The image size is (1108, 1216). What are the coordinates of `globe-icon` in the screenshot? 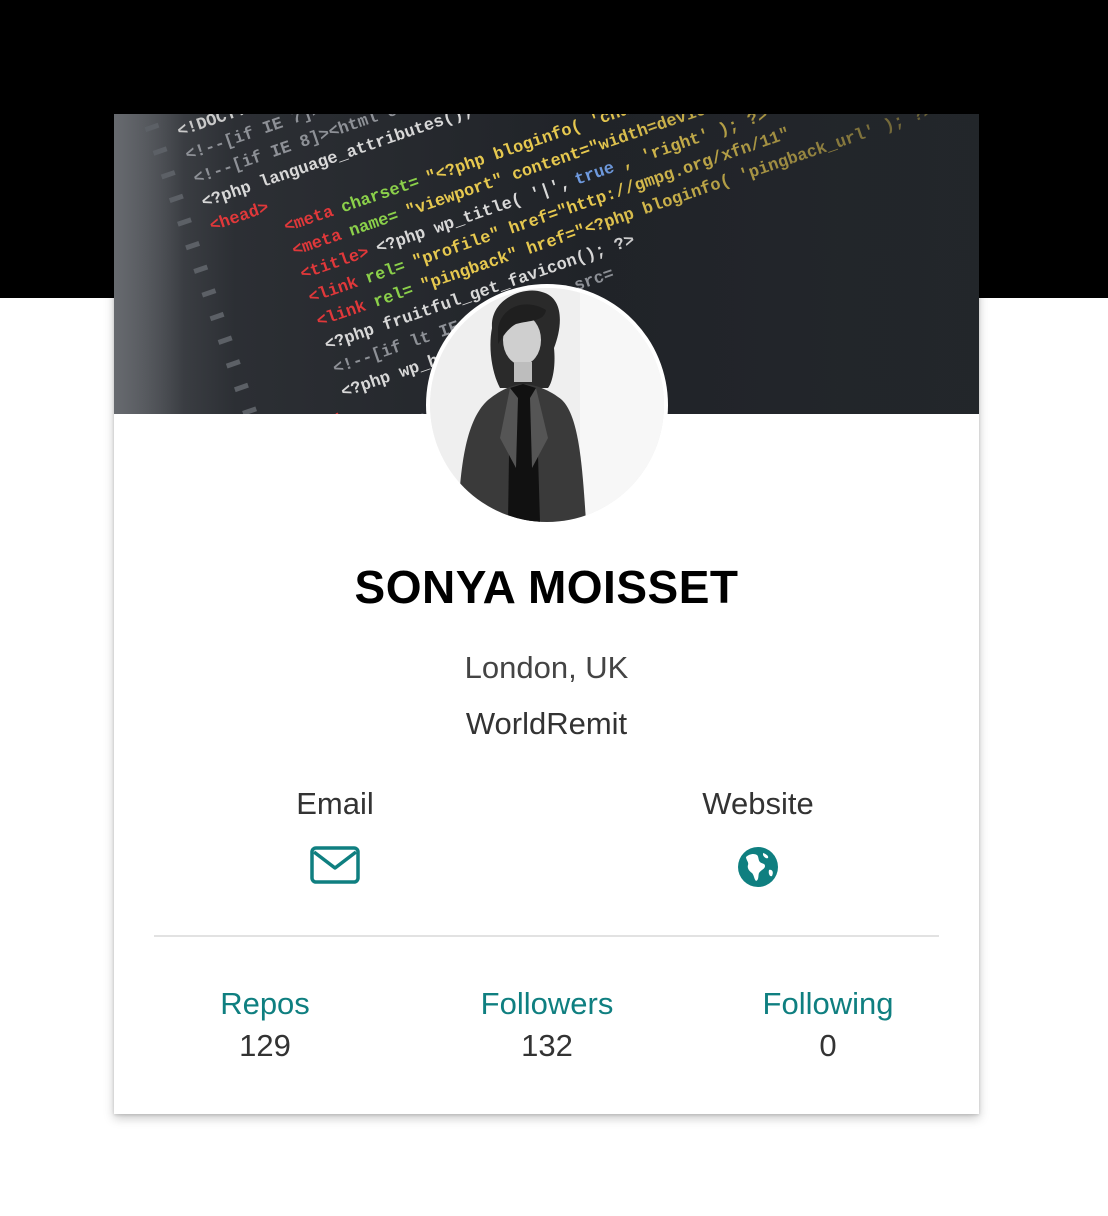 It's located at (758, 867).